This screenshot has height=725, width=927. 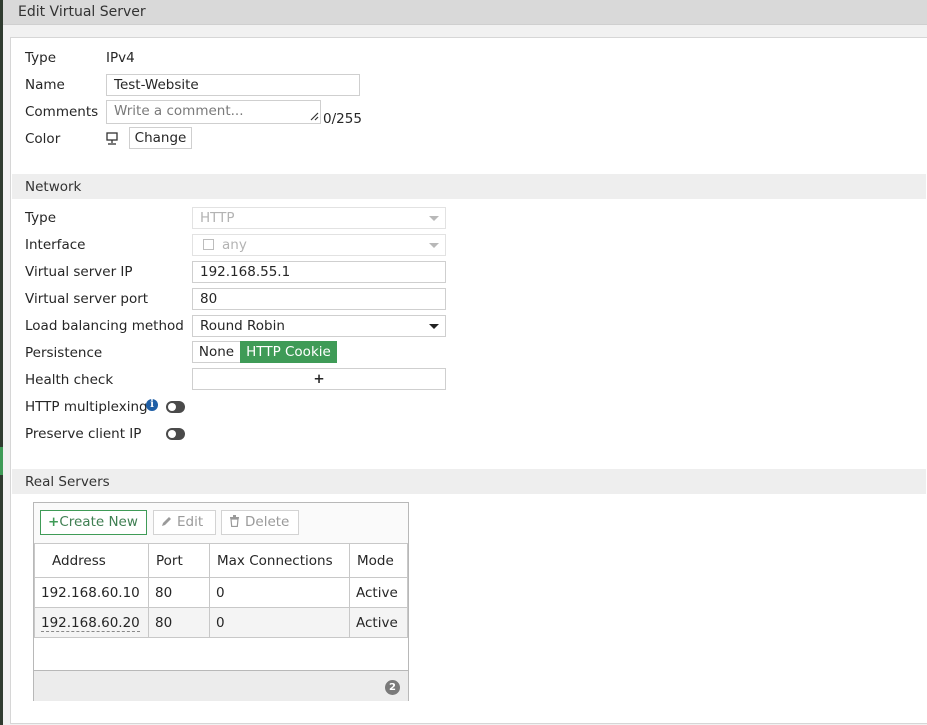 What do you see at coordinates (319, 272) in the screenshot?
I see `vip-input: 192.168.55.1` at bounding box center [319, 272].